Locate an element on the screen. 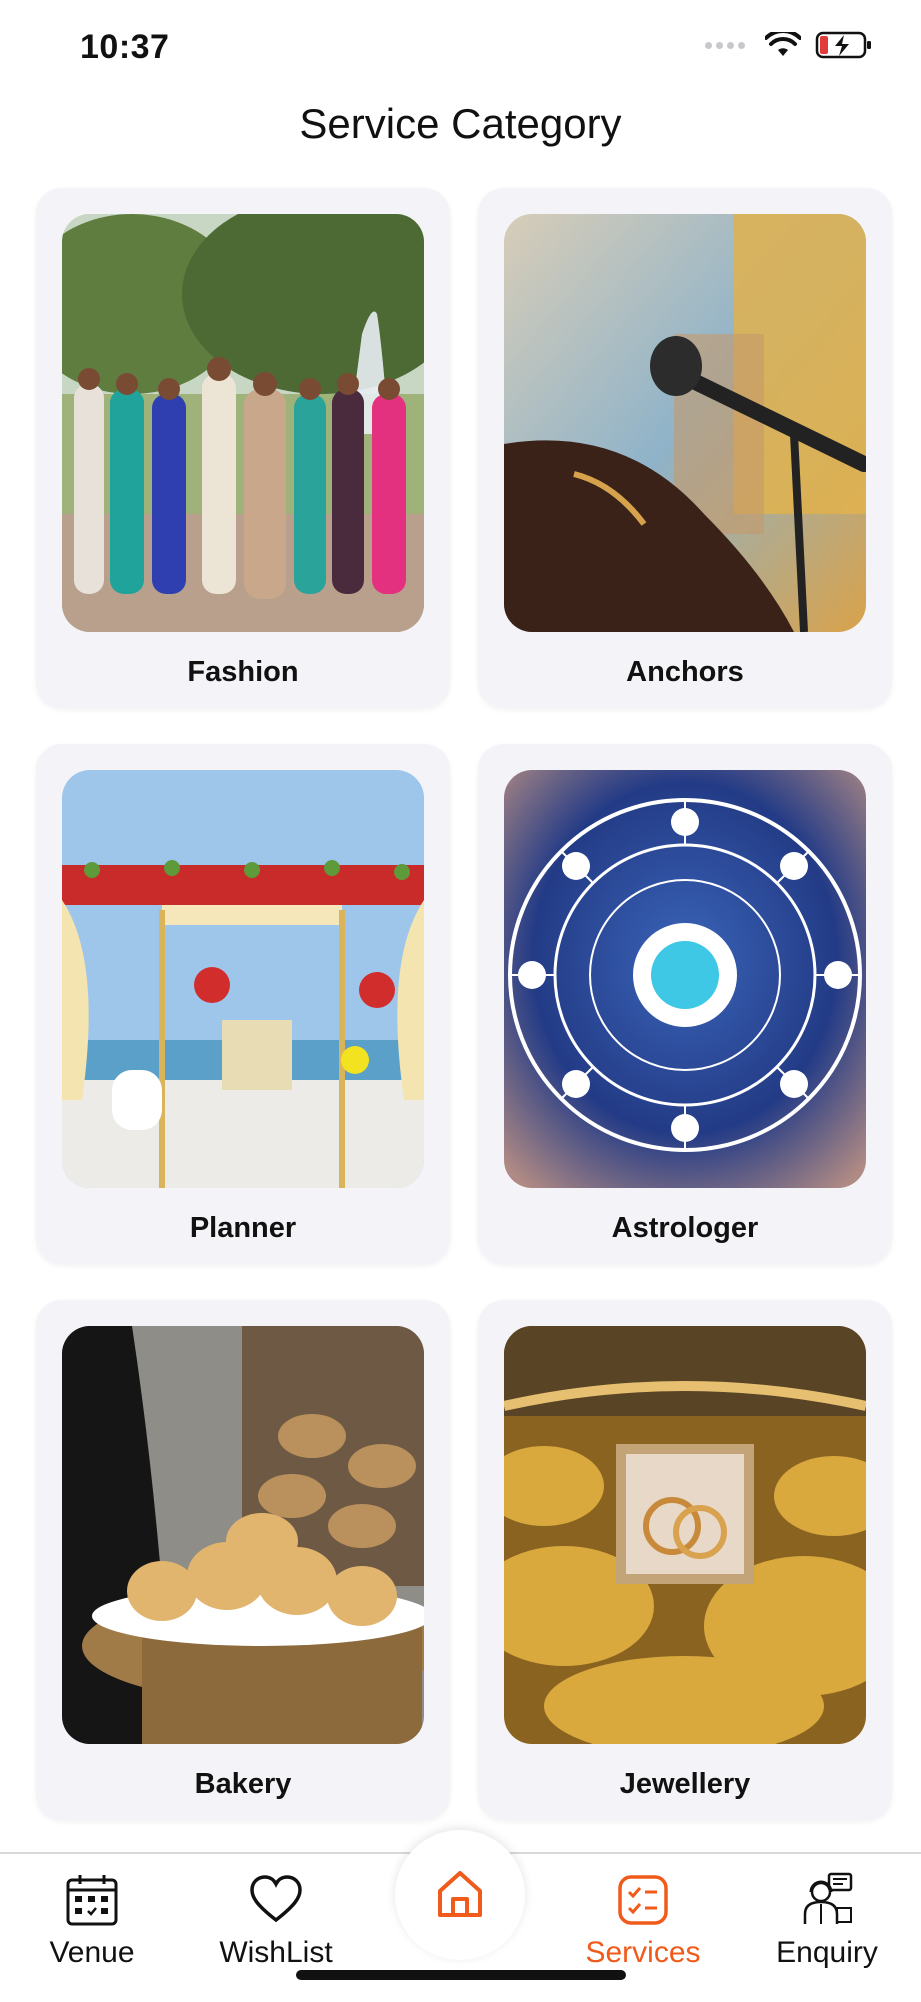 The height and width of the screenshot is (2002, 921). tab-services: Services is located at coordinates (643, 1919).